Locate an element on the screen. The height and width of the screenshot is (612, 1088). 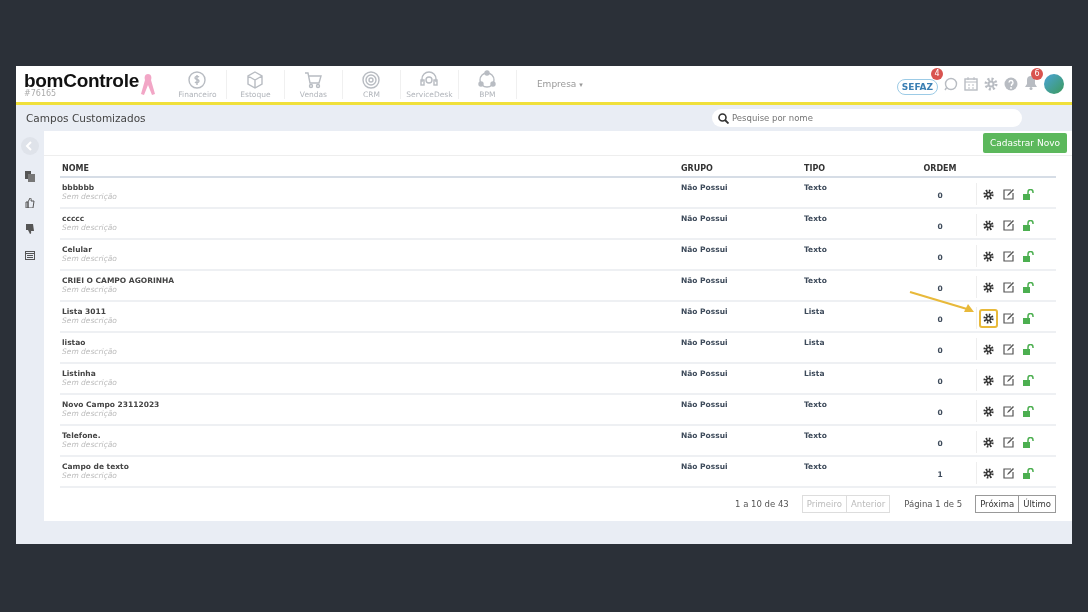
bell-icon is located at coordinates (1031, 82).